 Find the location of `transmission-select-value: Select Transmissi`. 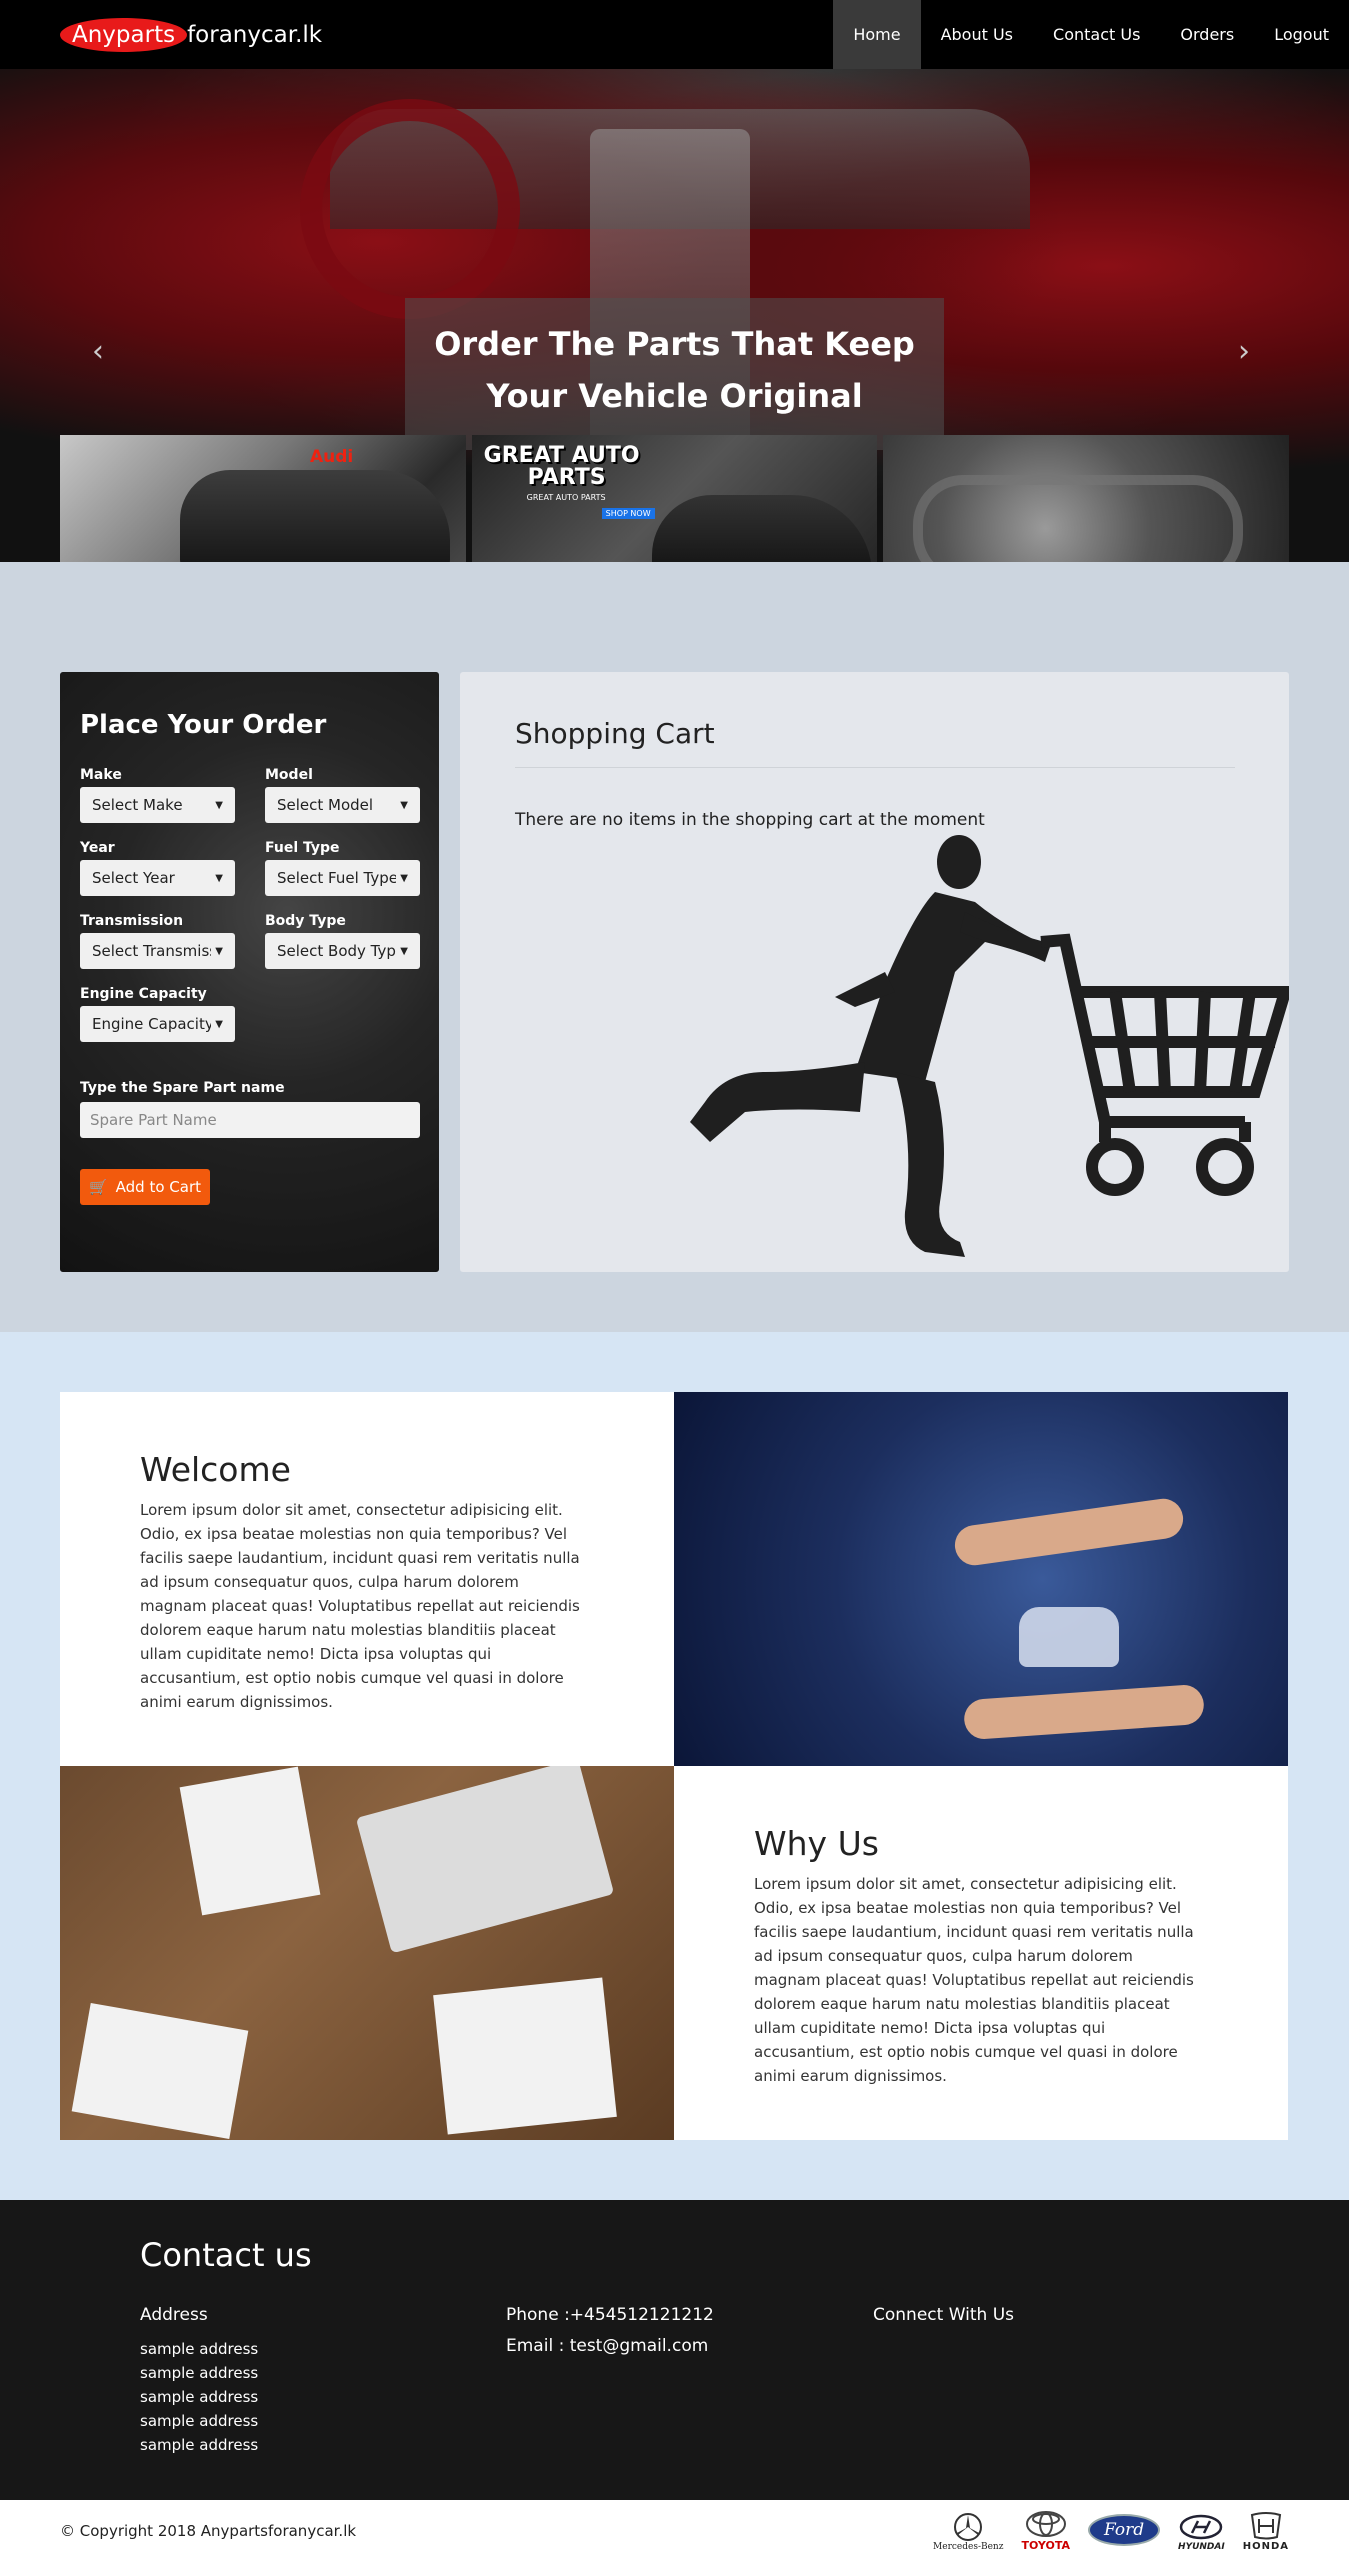

transmission-select-value: Select Transmissi is located at coordinates (152, 951).